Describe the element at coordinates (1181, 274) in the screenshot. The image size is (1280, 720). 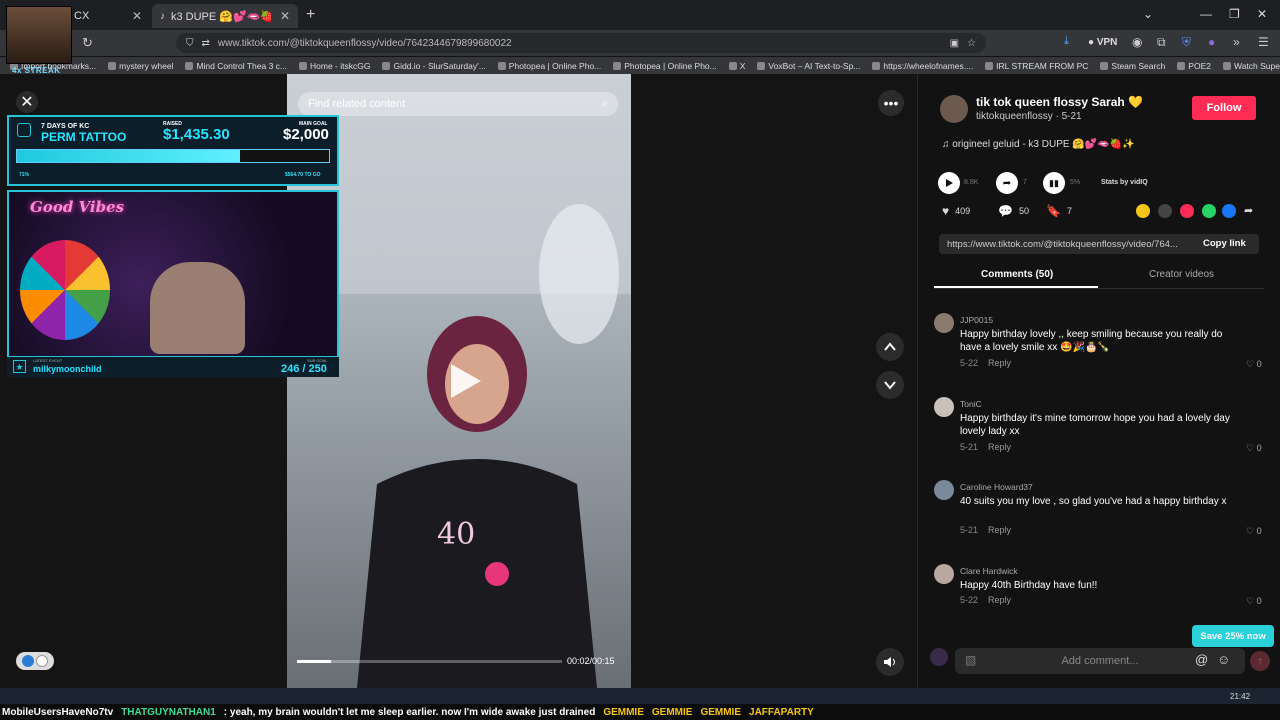
I see `tab-creator-videos: Creator videos` at that location.